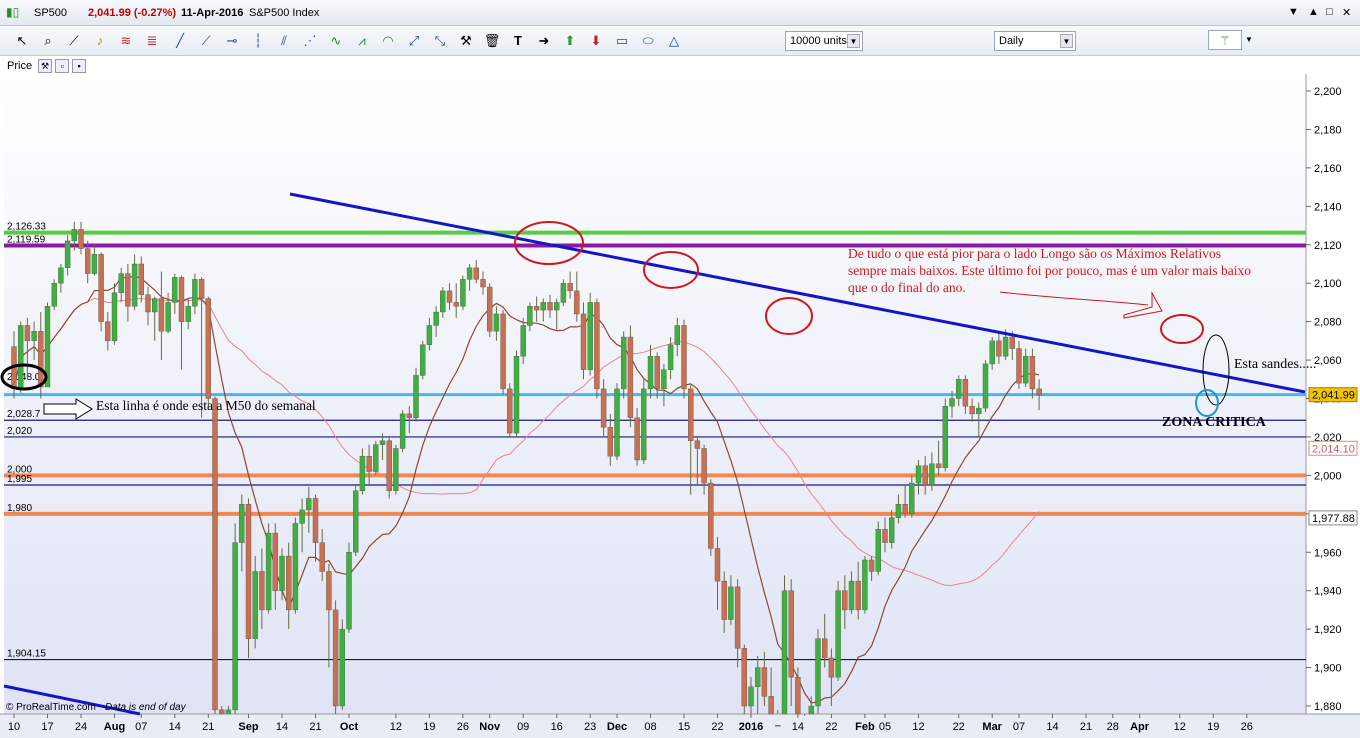 The image size is (1360, 738). I want to click on annotation-main-text: que o do final do ano., so click(907, 287).